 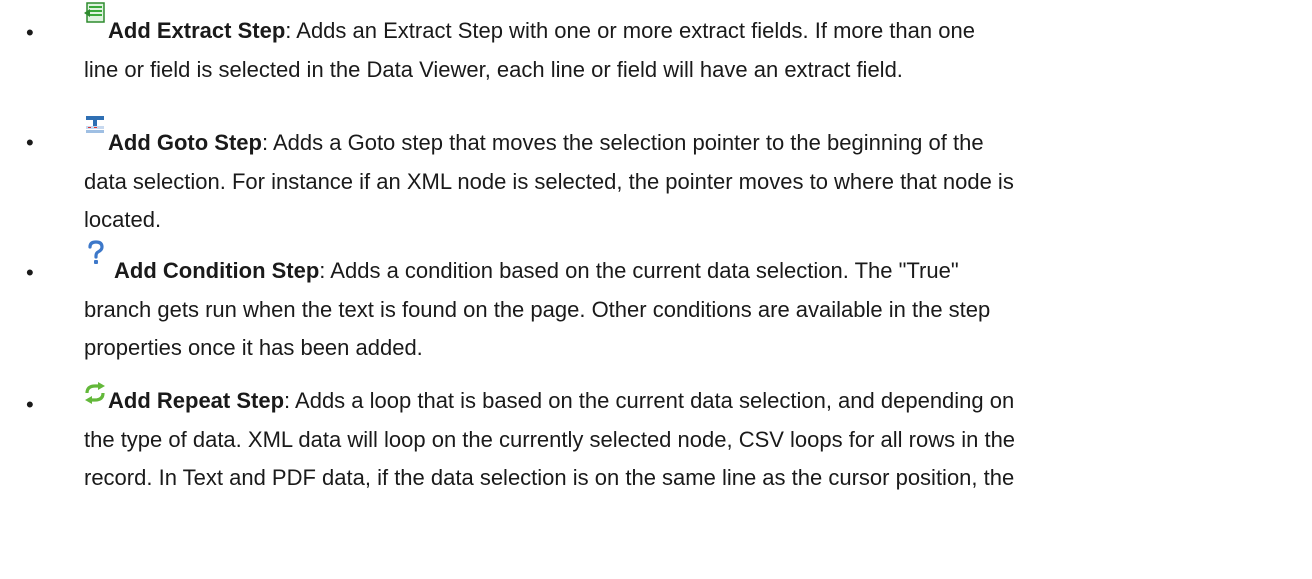 What do you see at coordinates (217, 270) in the screenshot?
I see `item-title: Add Condition Step` at bounding box center [217, 270].